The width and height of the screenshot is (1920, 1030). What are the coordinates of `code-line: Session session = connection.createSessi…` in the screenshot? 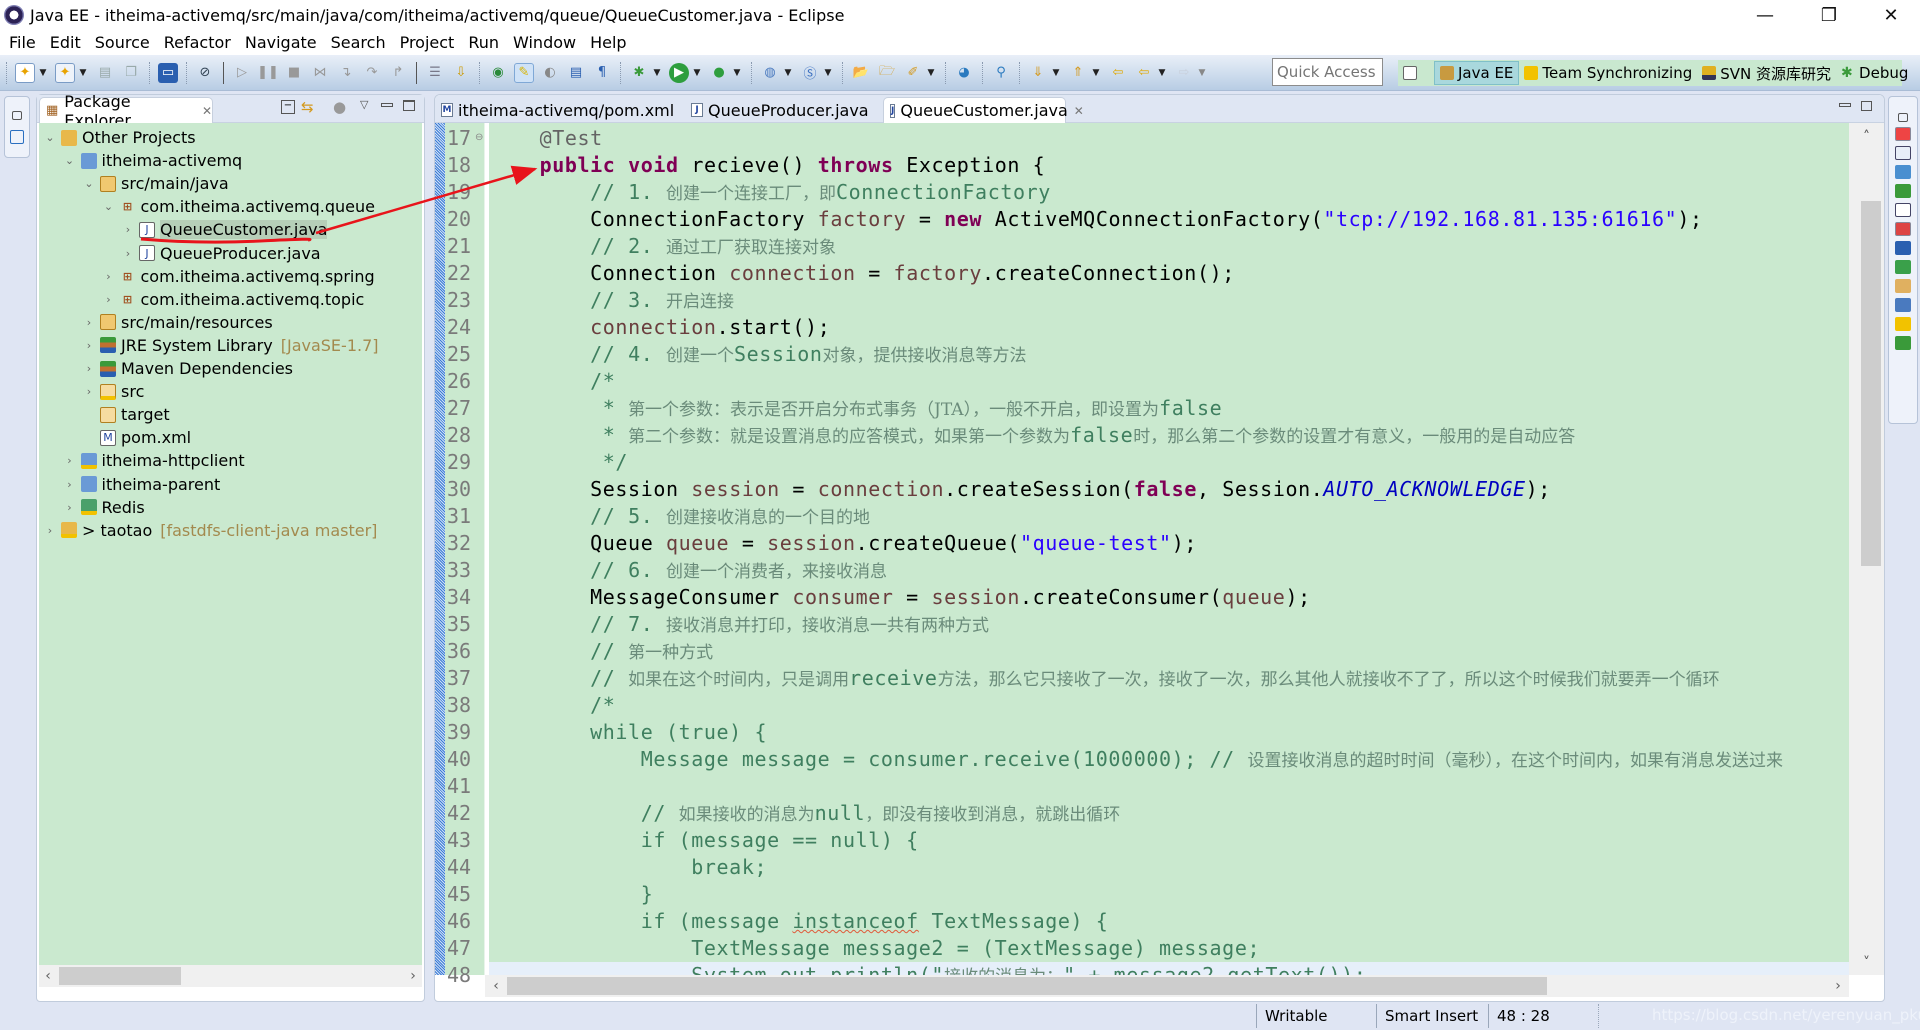 It's located at (1169, 489).